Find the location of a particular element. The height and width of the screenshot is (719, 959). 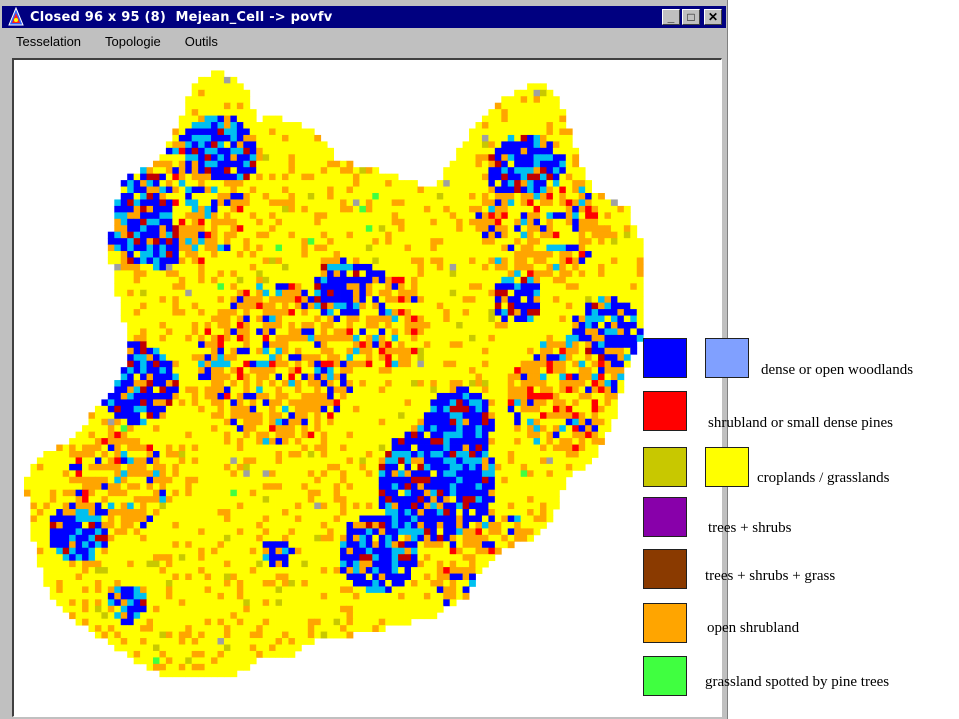

maximize-button: □ is located at coordinates (691, 17).